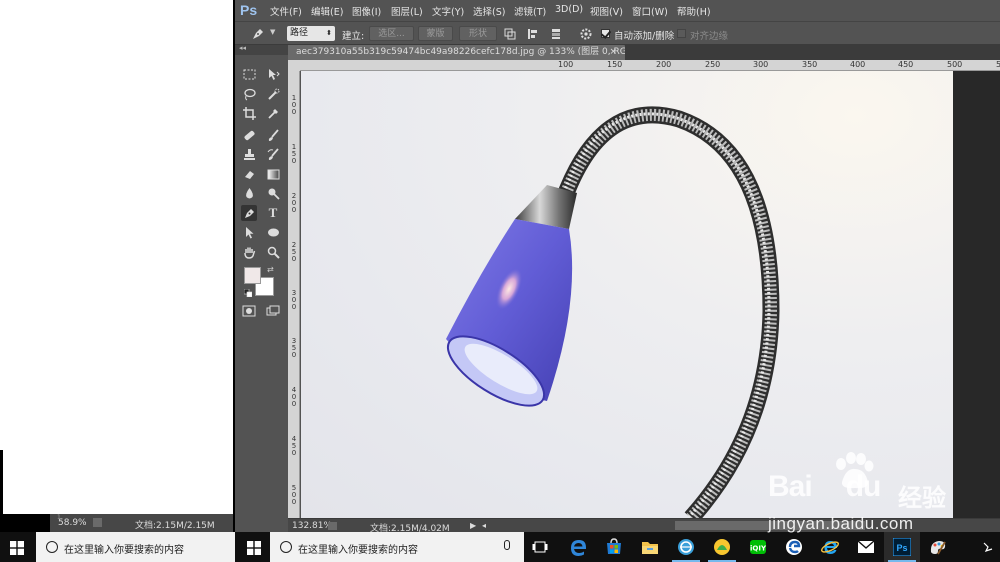  I want to click on ruler-label: 1 0 0, so click(294, 105).